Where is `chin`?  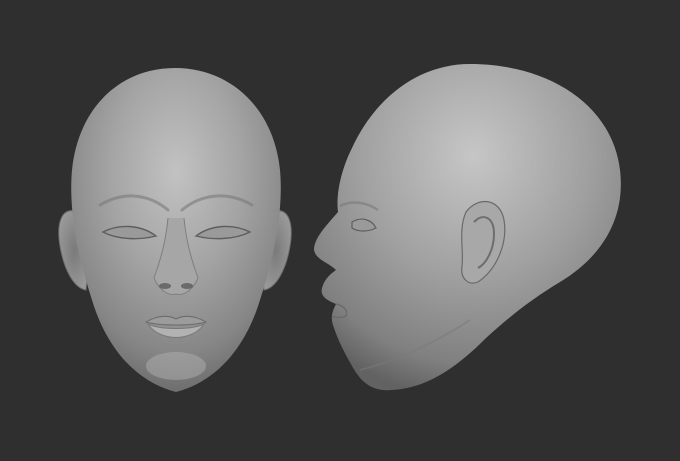 chin is located at coordinates (176, 366).